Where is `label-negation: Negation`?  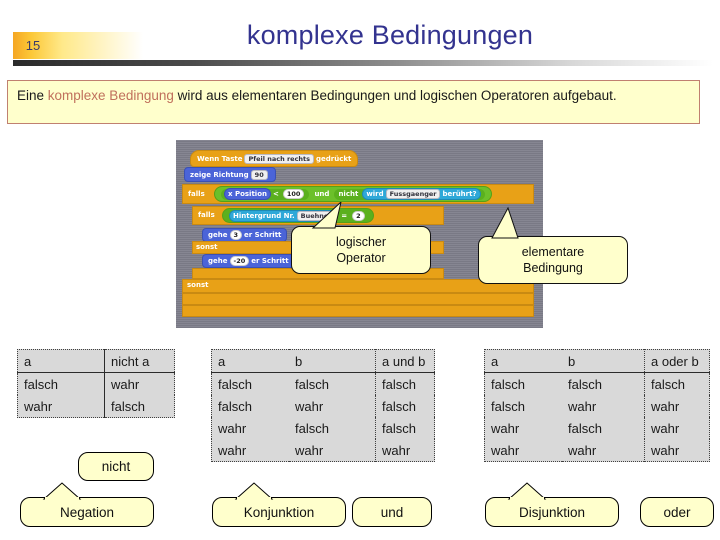
label-negation: Negation is located at coordinates (87, 512).